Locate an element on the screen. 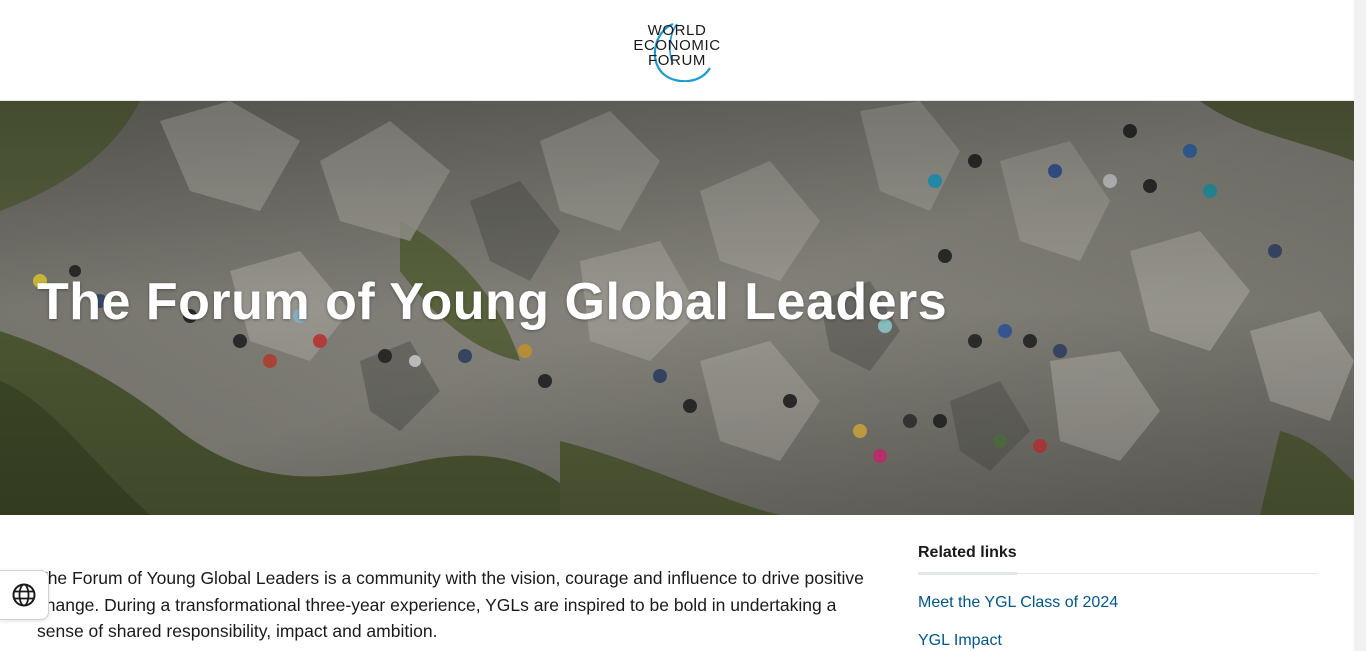 This screenshot has height=651, width=1366. globe-icon is located at coordinates (24, 595).